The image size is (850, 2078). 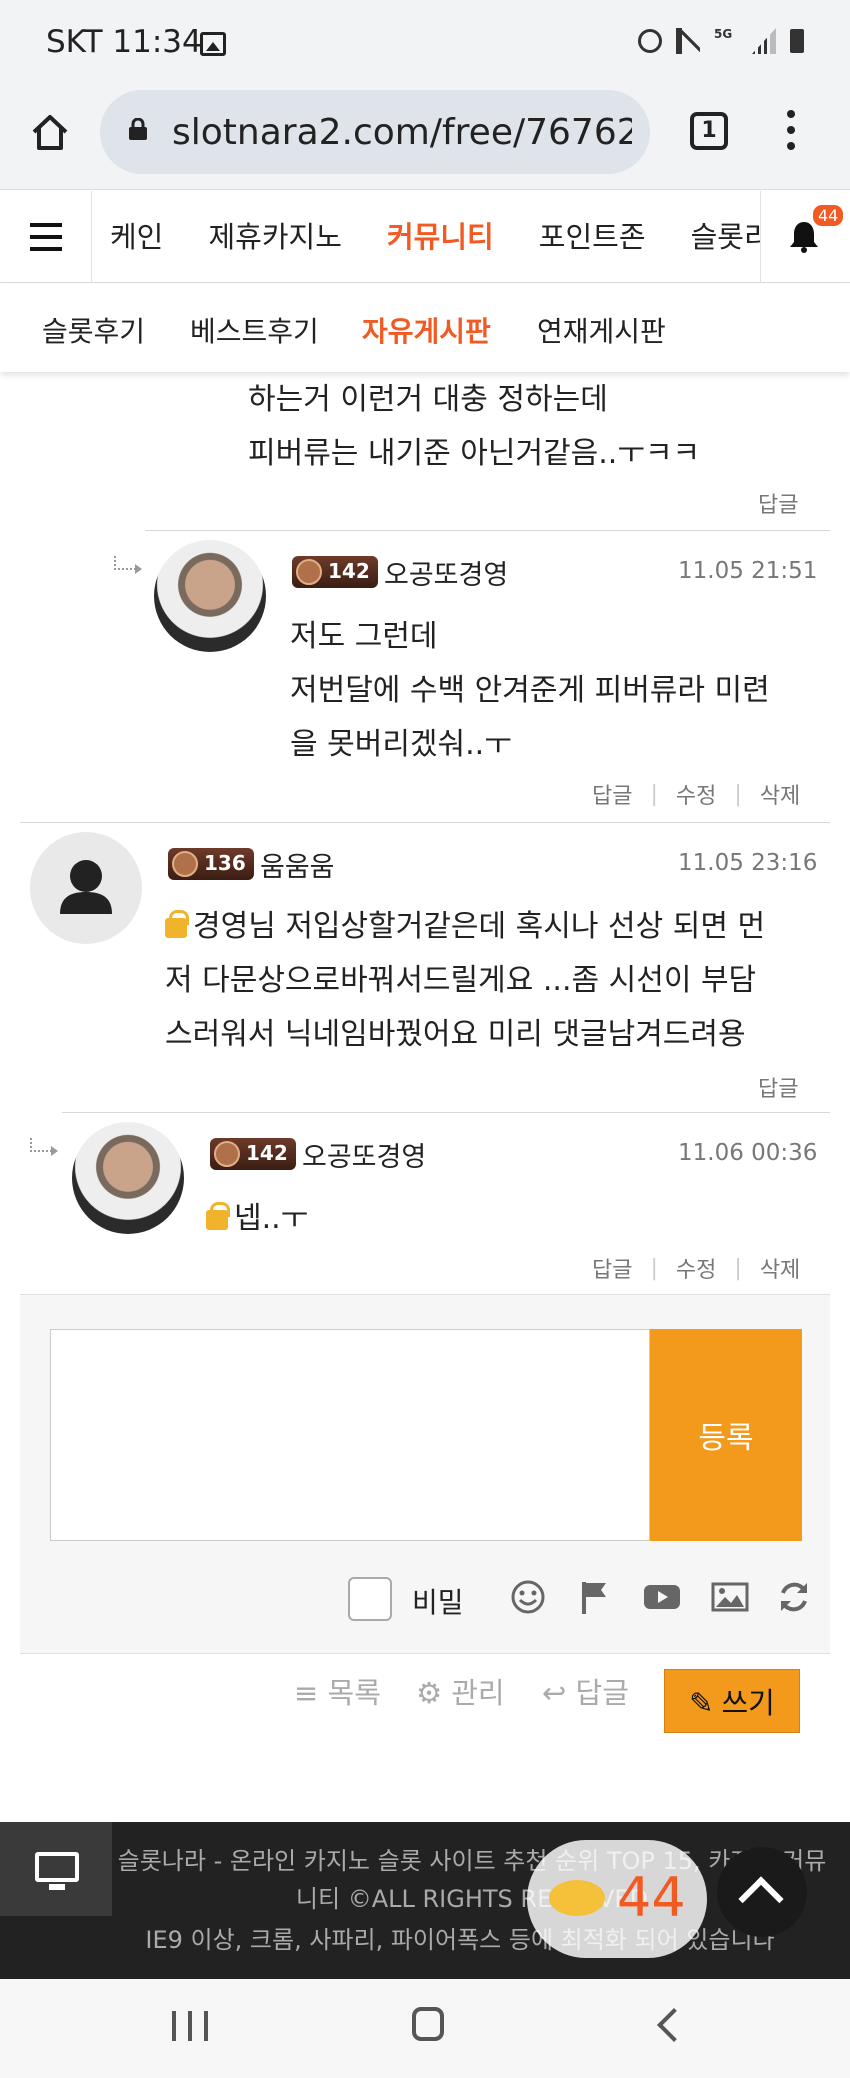 I want to click on comment-author: 움움움, so click(x=297, y=864).